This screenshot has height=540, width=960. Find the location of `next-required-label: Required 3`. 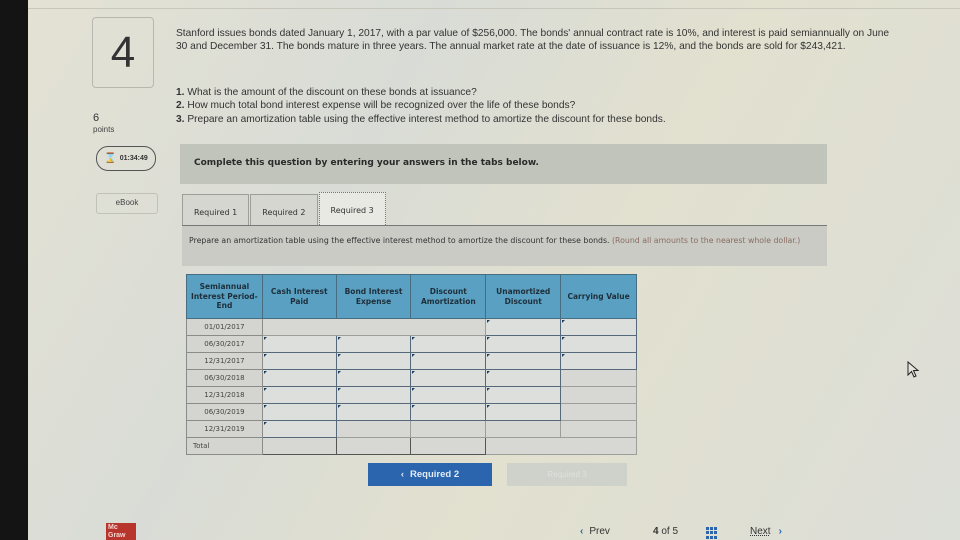

next-required-label: Required 3 is located at coordinates (567, 474).